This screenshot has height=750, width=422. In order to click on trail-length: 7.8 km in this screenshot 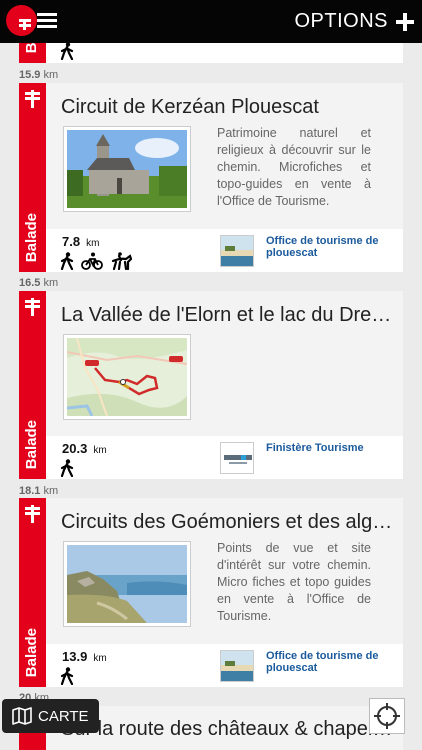, I will do `click(81, 241)`.